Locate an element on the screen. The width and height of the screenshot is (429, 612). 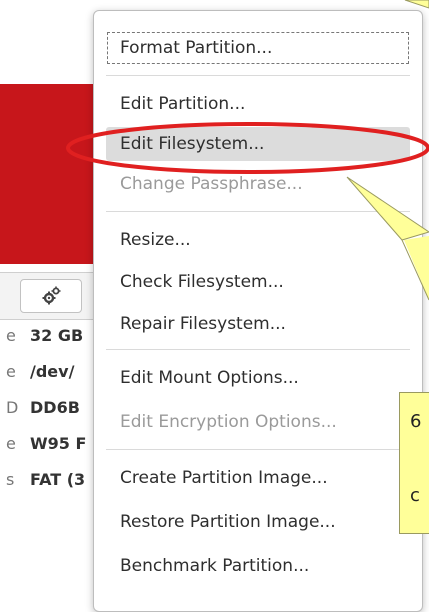
property-row-partition-type: e W95 F is located at coordinates (50, 449).